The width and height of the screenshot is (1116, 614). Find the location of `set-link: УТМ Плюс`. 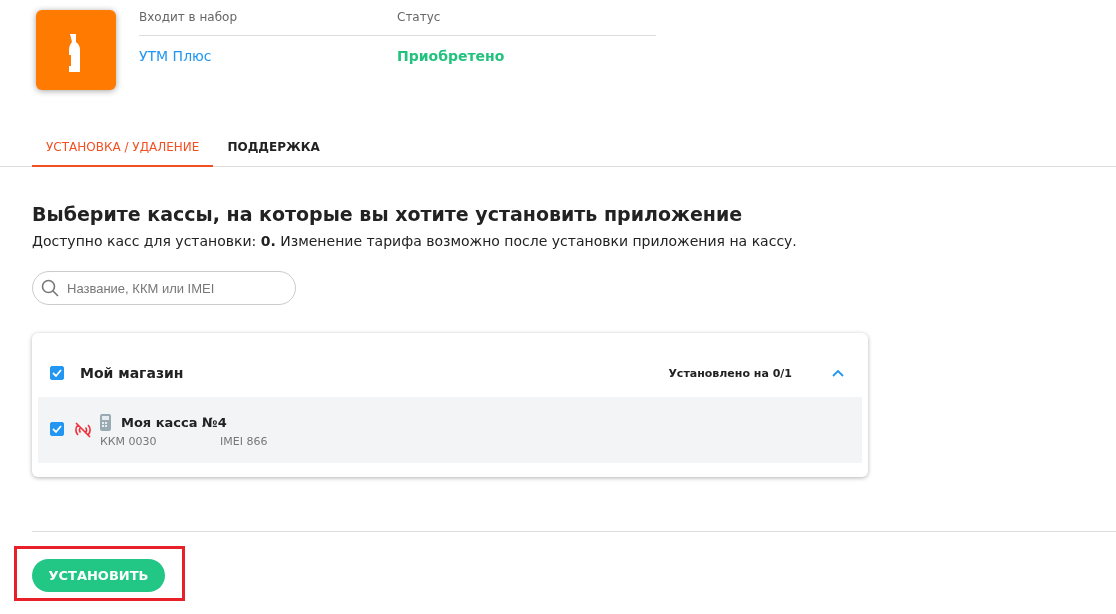

set-link: УТМ Плюс is located at coordinates (268, 56).